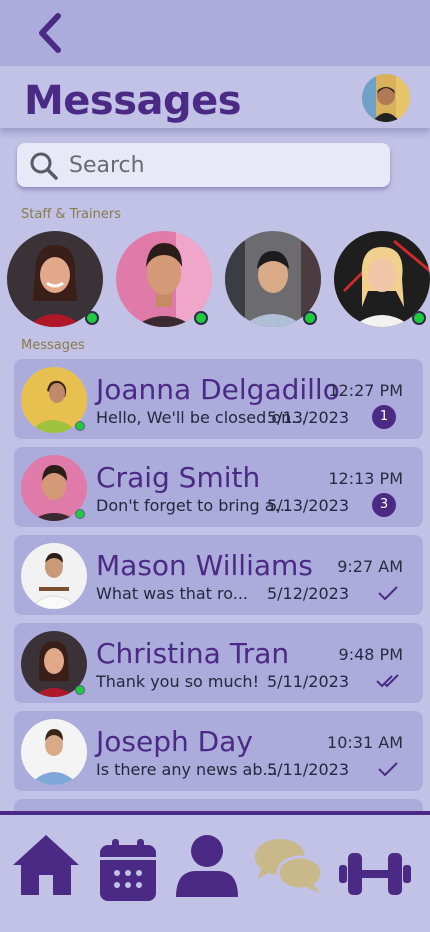 This screenshot has height=932, width=430. I want to click on chevron-left-icon, so click(50, 33).